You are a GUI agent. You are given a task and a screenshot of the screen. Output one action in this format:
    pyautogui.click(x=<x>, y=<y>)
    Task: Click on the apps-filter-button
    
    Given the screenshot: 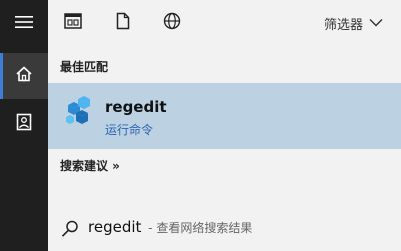 What is the action you would take?
    pyautogui.click(x=73, y=23)
    